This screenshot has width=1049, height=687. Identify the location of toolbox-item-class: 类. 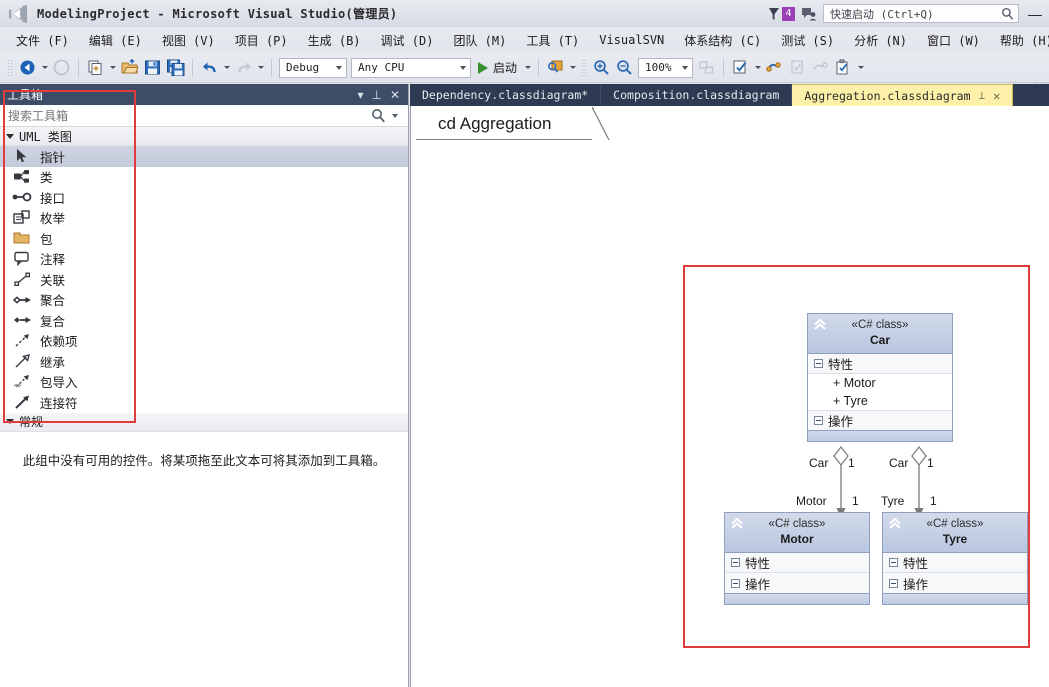
(204, 177).